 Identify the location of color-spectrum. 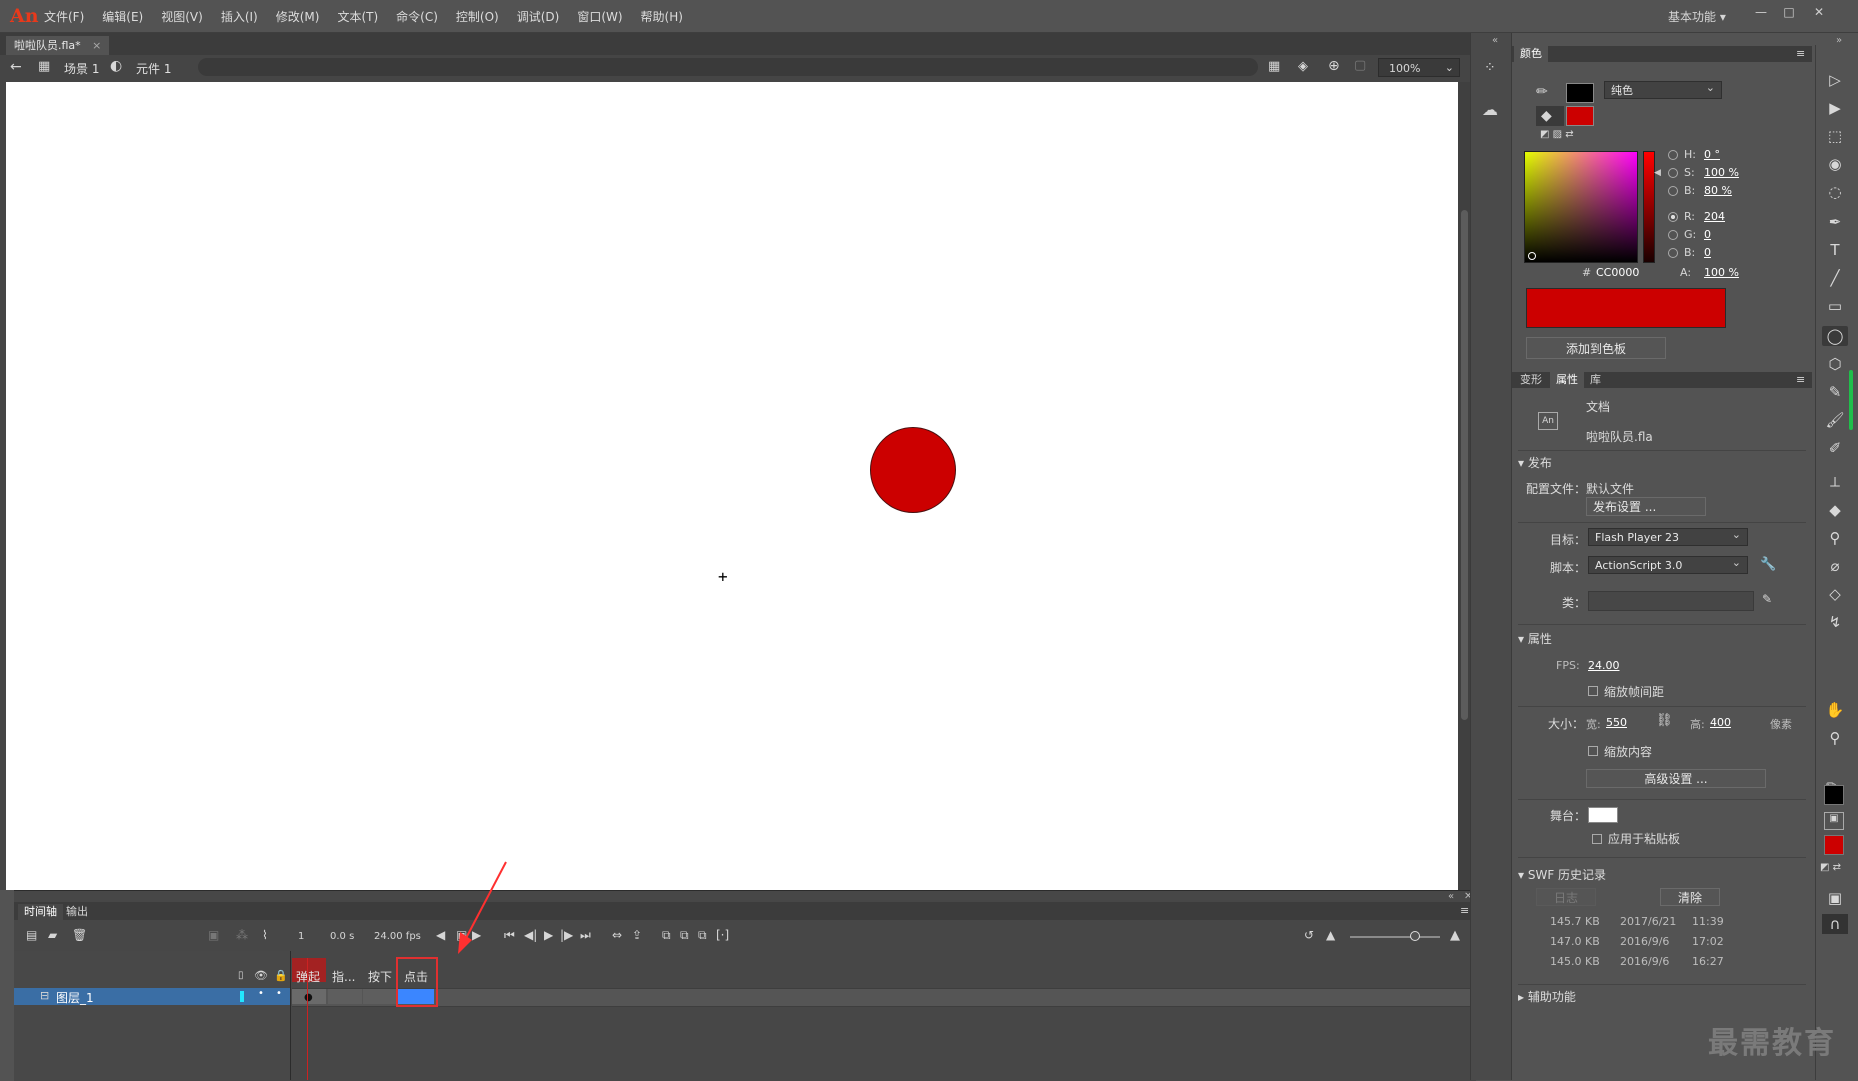
(1581, 207).